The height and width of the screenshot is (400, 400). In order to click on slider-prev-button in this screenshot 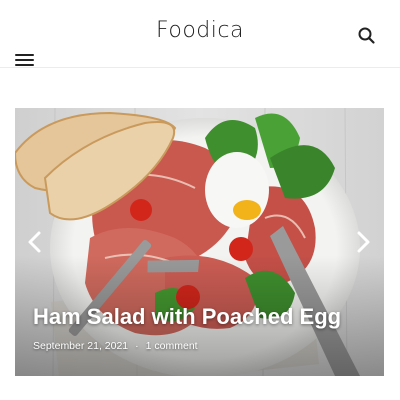, I will do `click(35, 242)`.